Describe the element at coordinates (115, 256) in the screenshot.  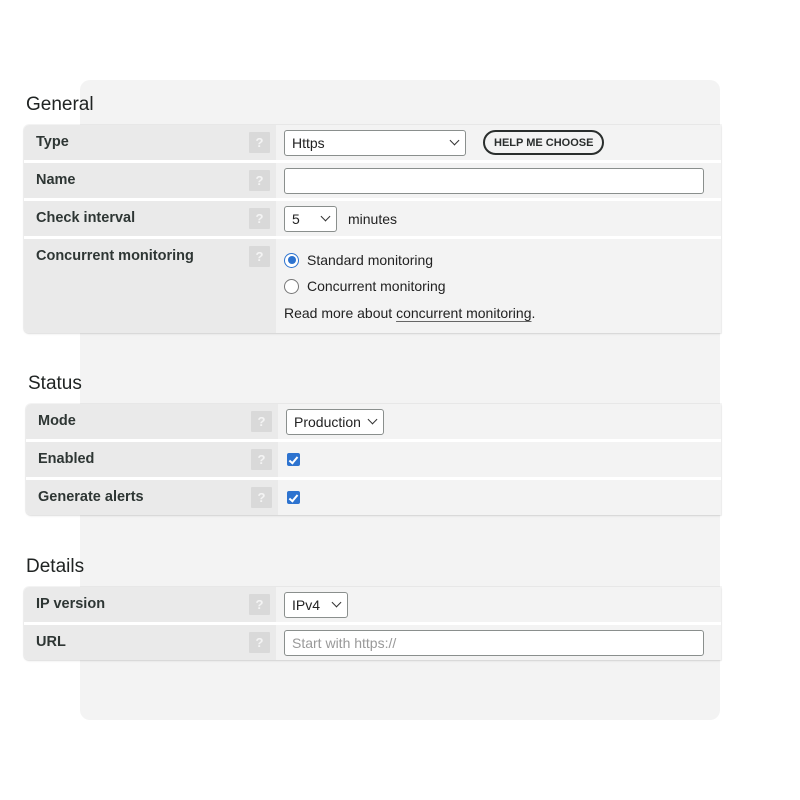
I see `concurrent-label: Concurrent monitoring` at that location.